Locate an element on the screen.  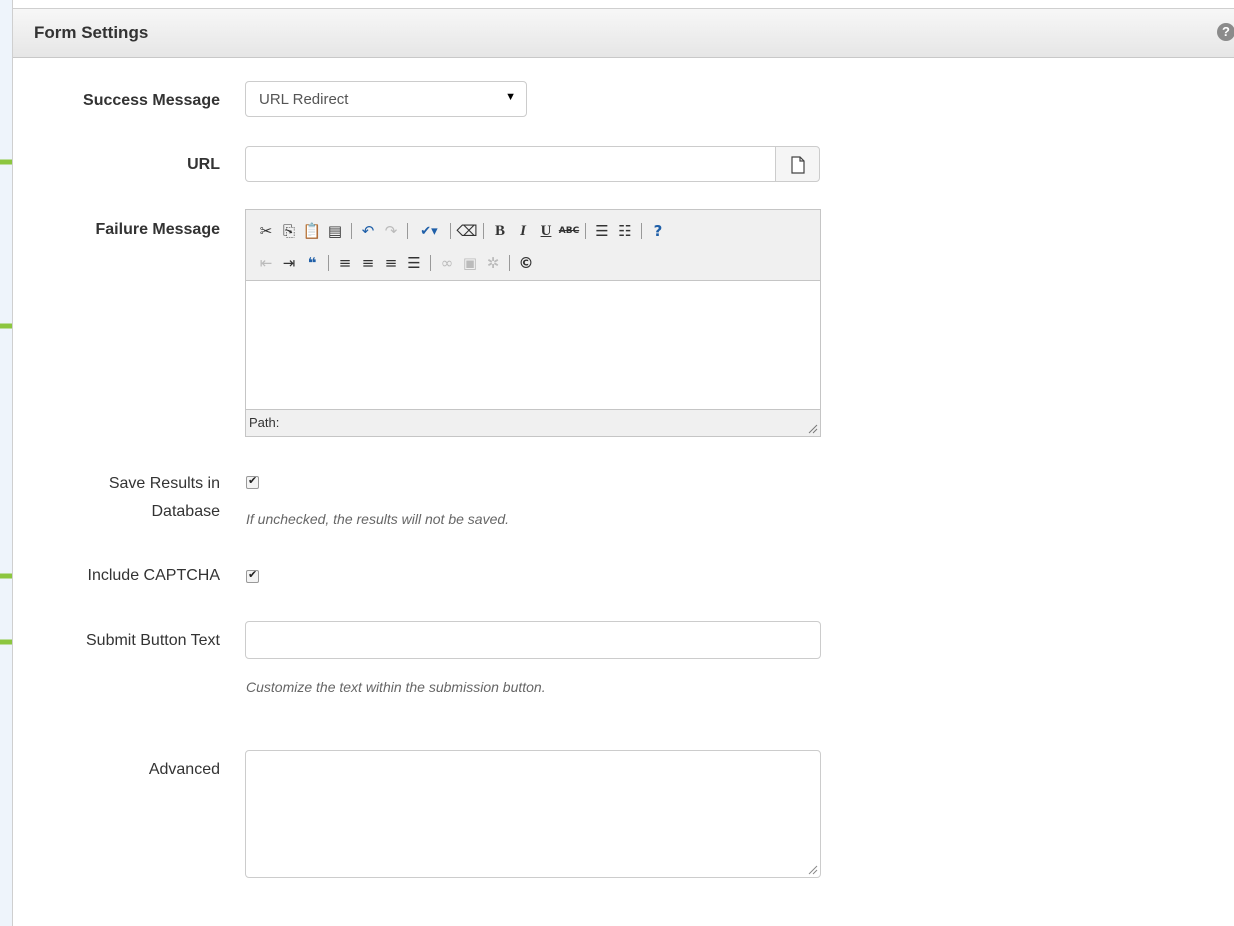
align-left-icon: ≡ is located at coordinates (345, 263).